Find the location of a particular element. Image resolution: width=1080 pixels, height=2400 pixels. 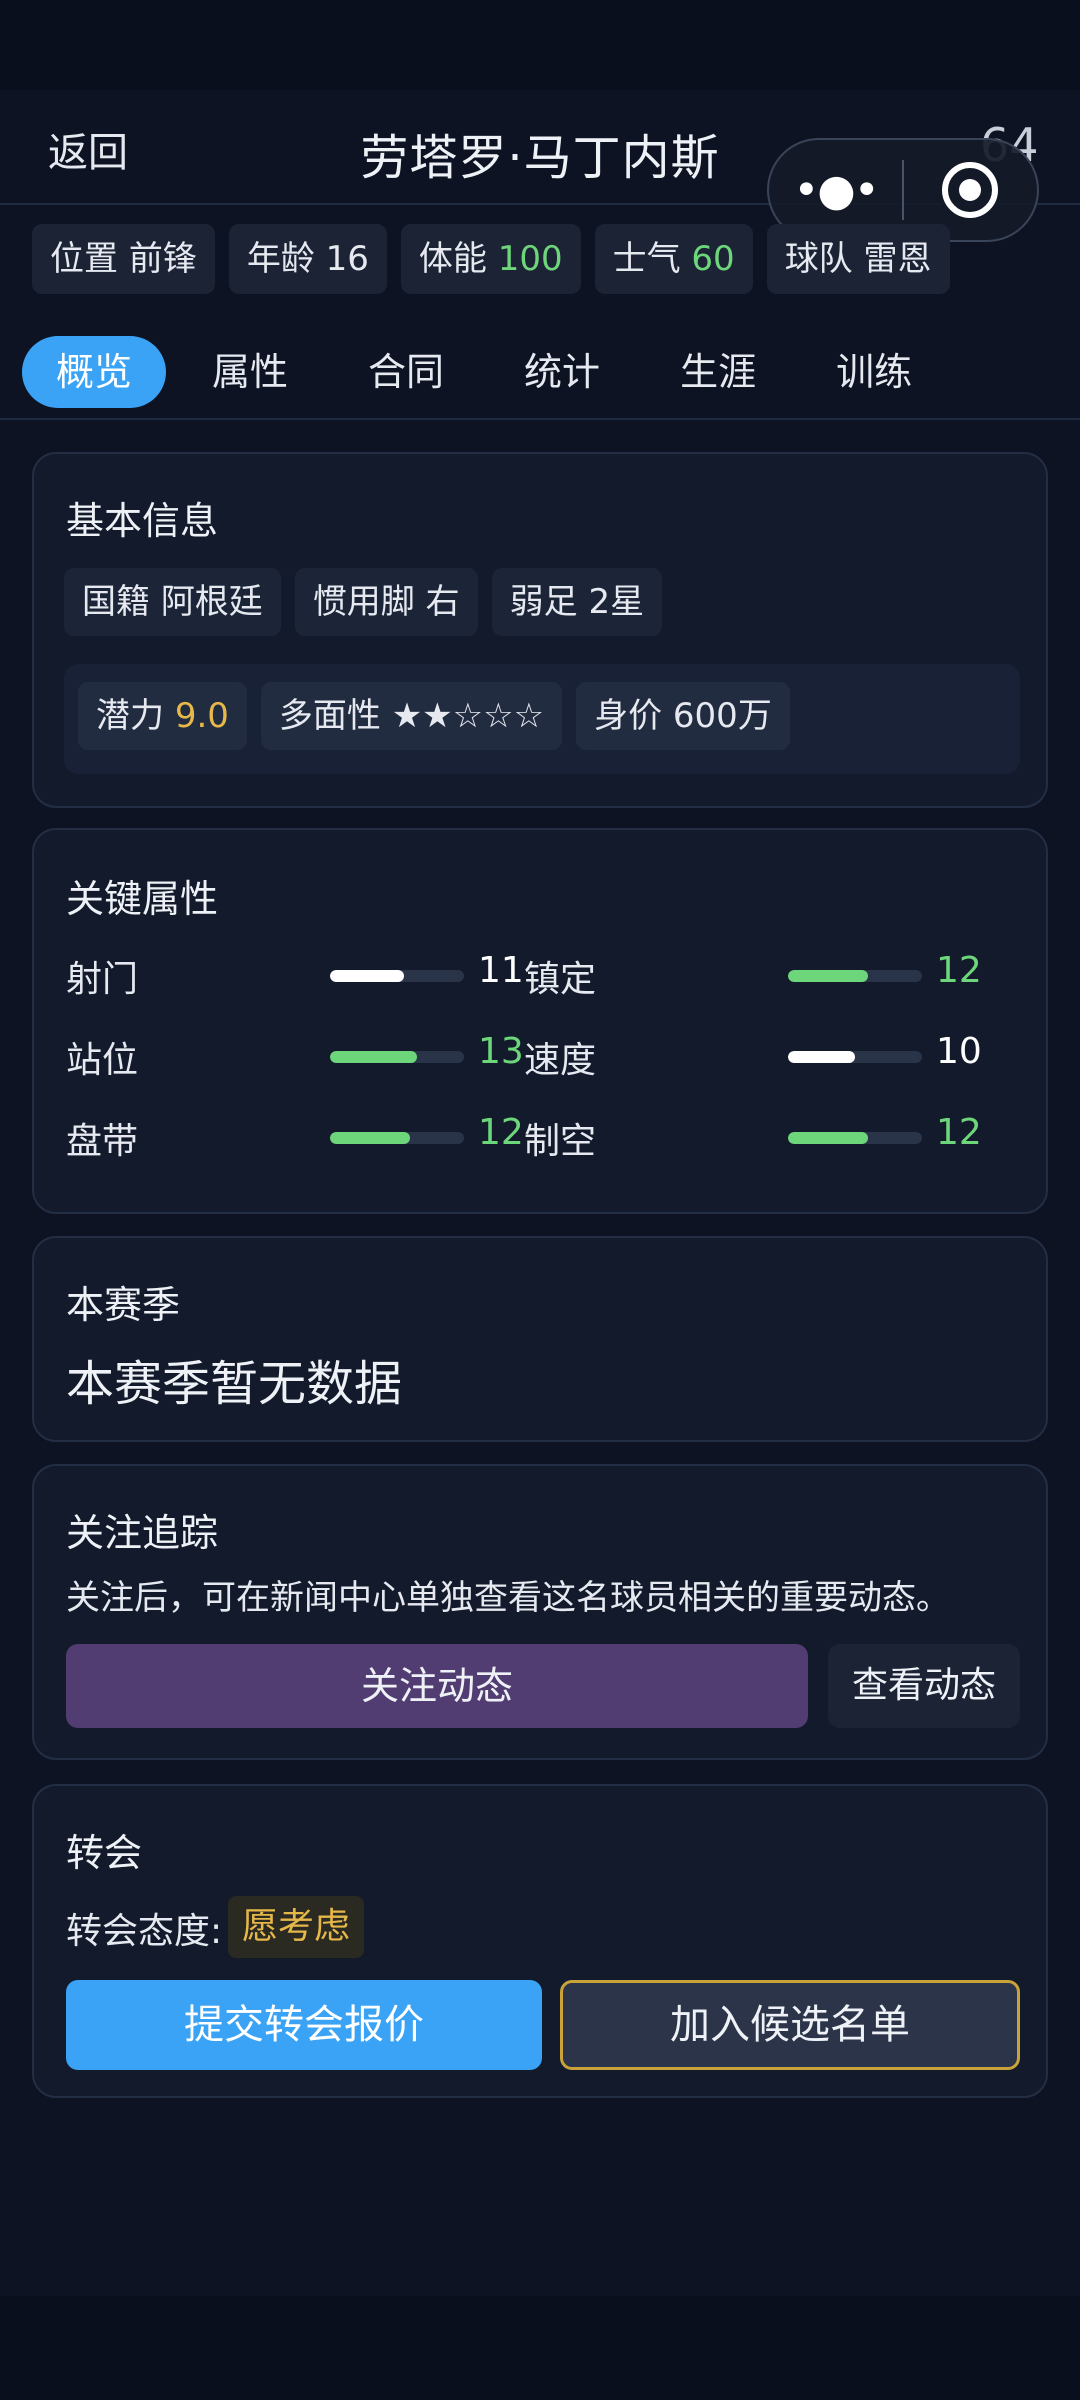

transfer-title: 转会 is located at coordinates (104, 1853).